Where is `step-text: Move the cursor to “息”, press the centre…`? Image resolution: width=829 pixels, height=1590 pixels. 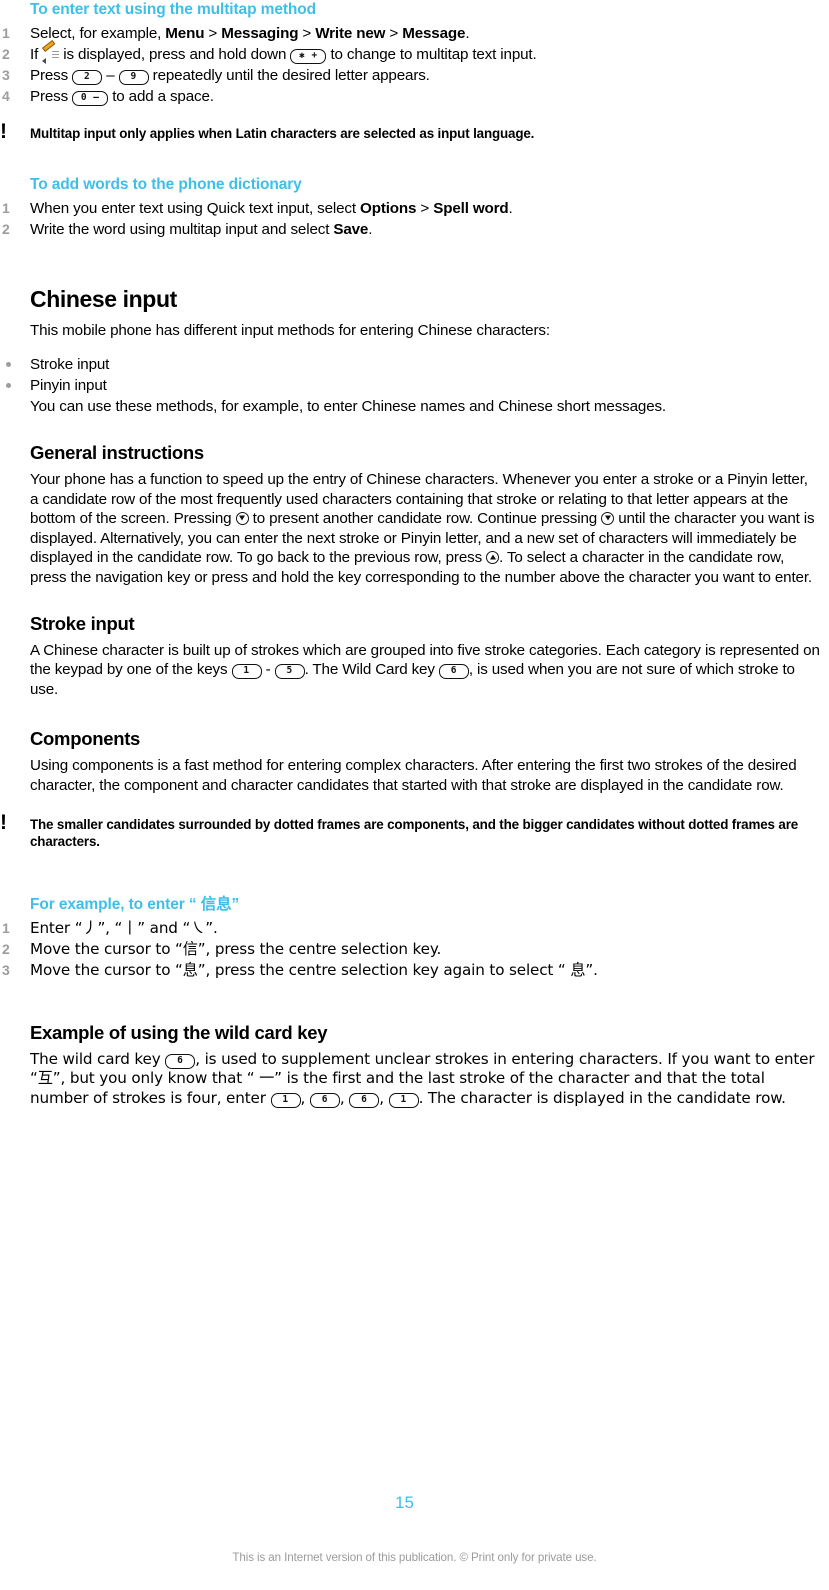
step-text: Move the cursor to “息”, press the centre… is located at coordinates (314, 969).